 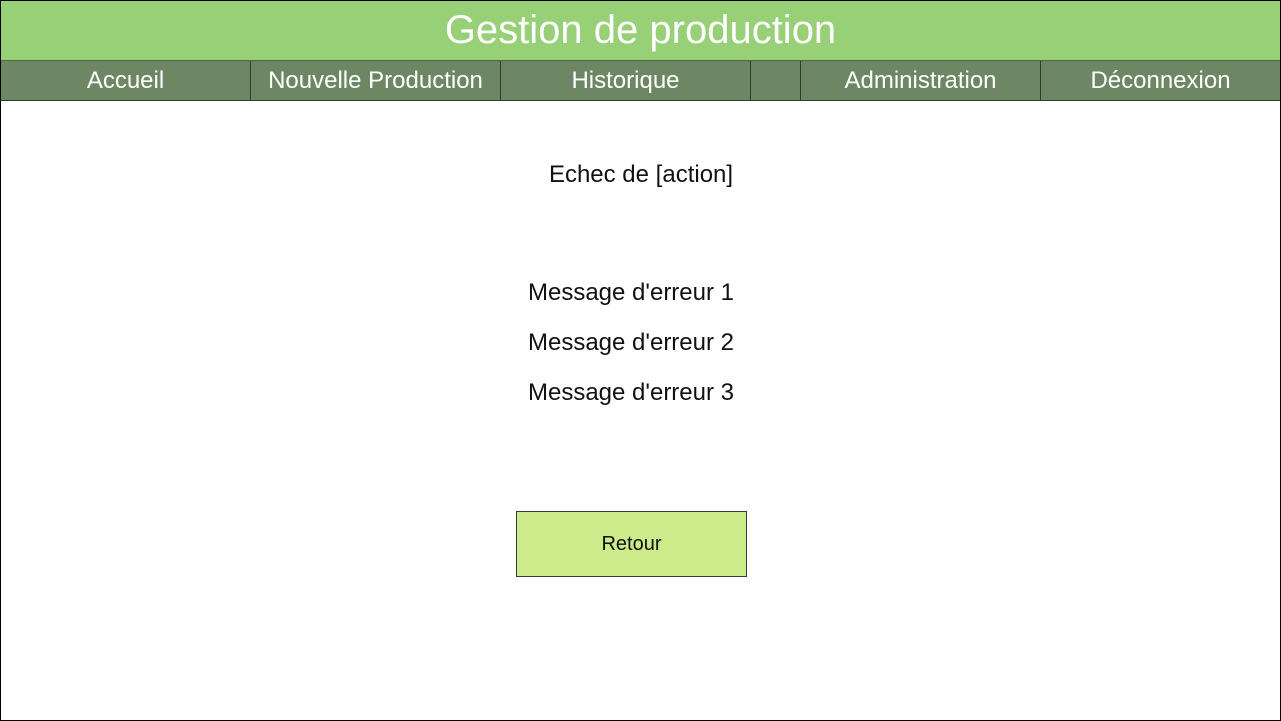 I want to click on nav-item-historique: Historique, so click(x=626, y=80).